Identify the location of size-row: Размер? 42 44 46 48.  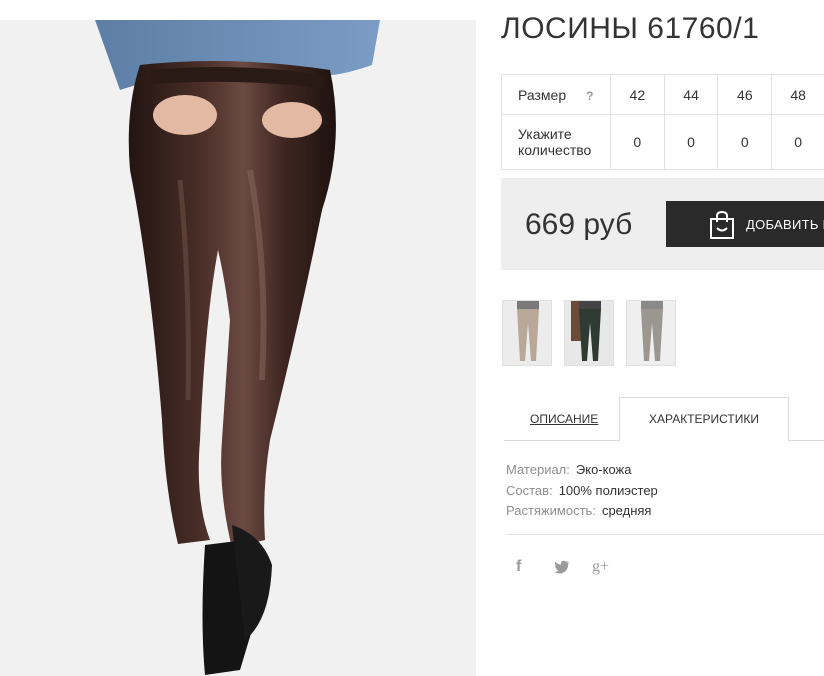
(662, 94).